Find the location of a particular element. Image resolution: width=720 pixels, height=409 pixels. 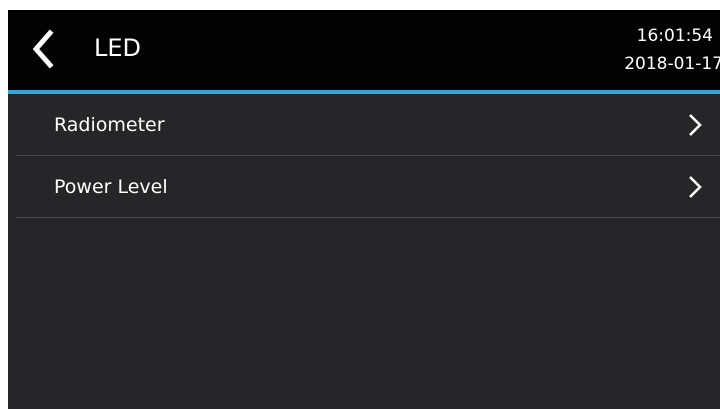

menu-item-label: Radiometer is located at coordinates (109, 125).